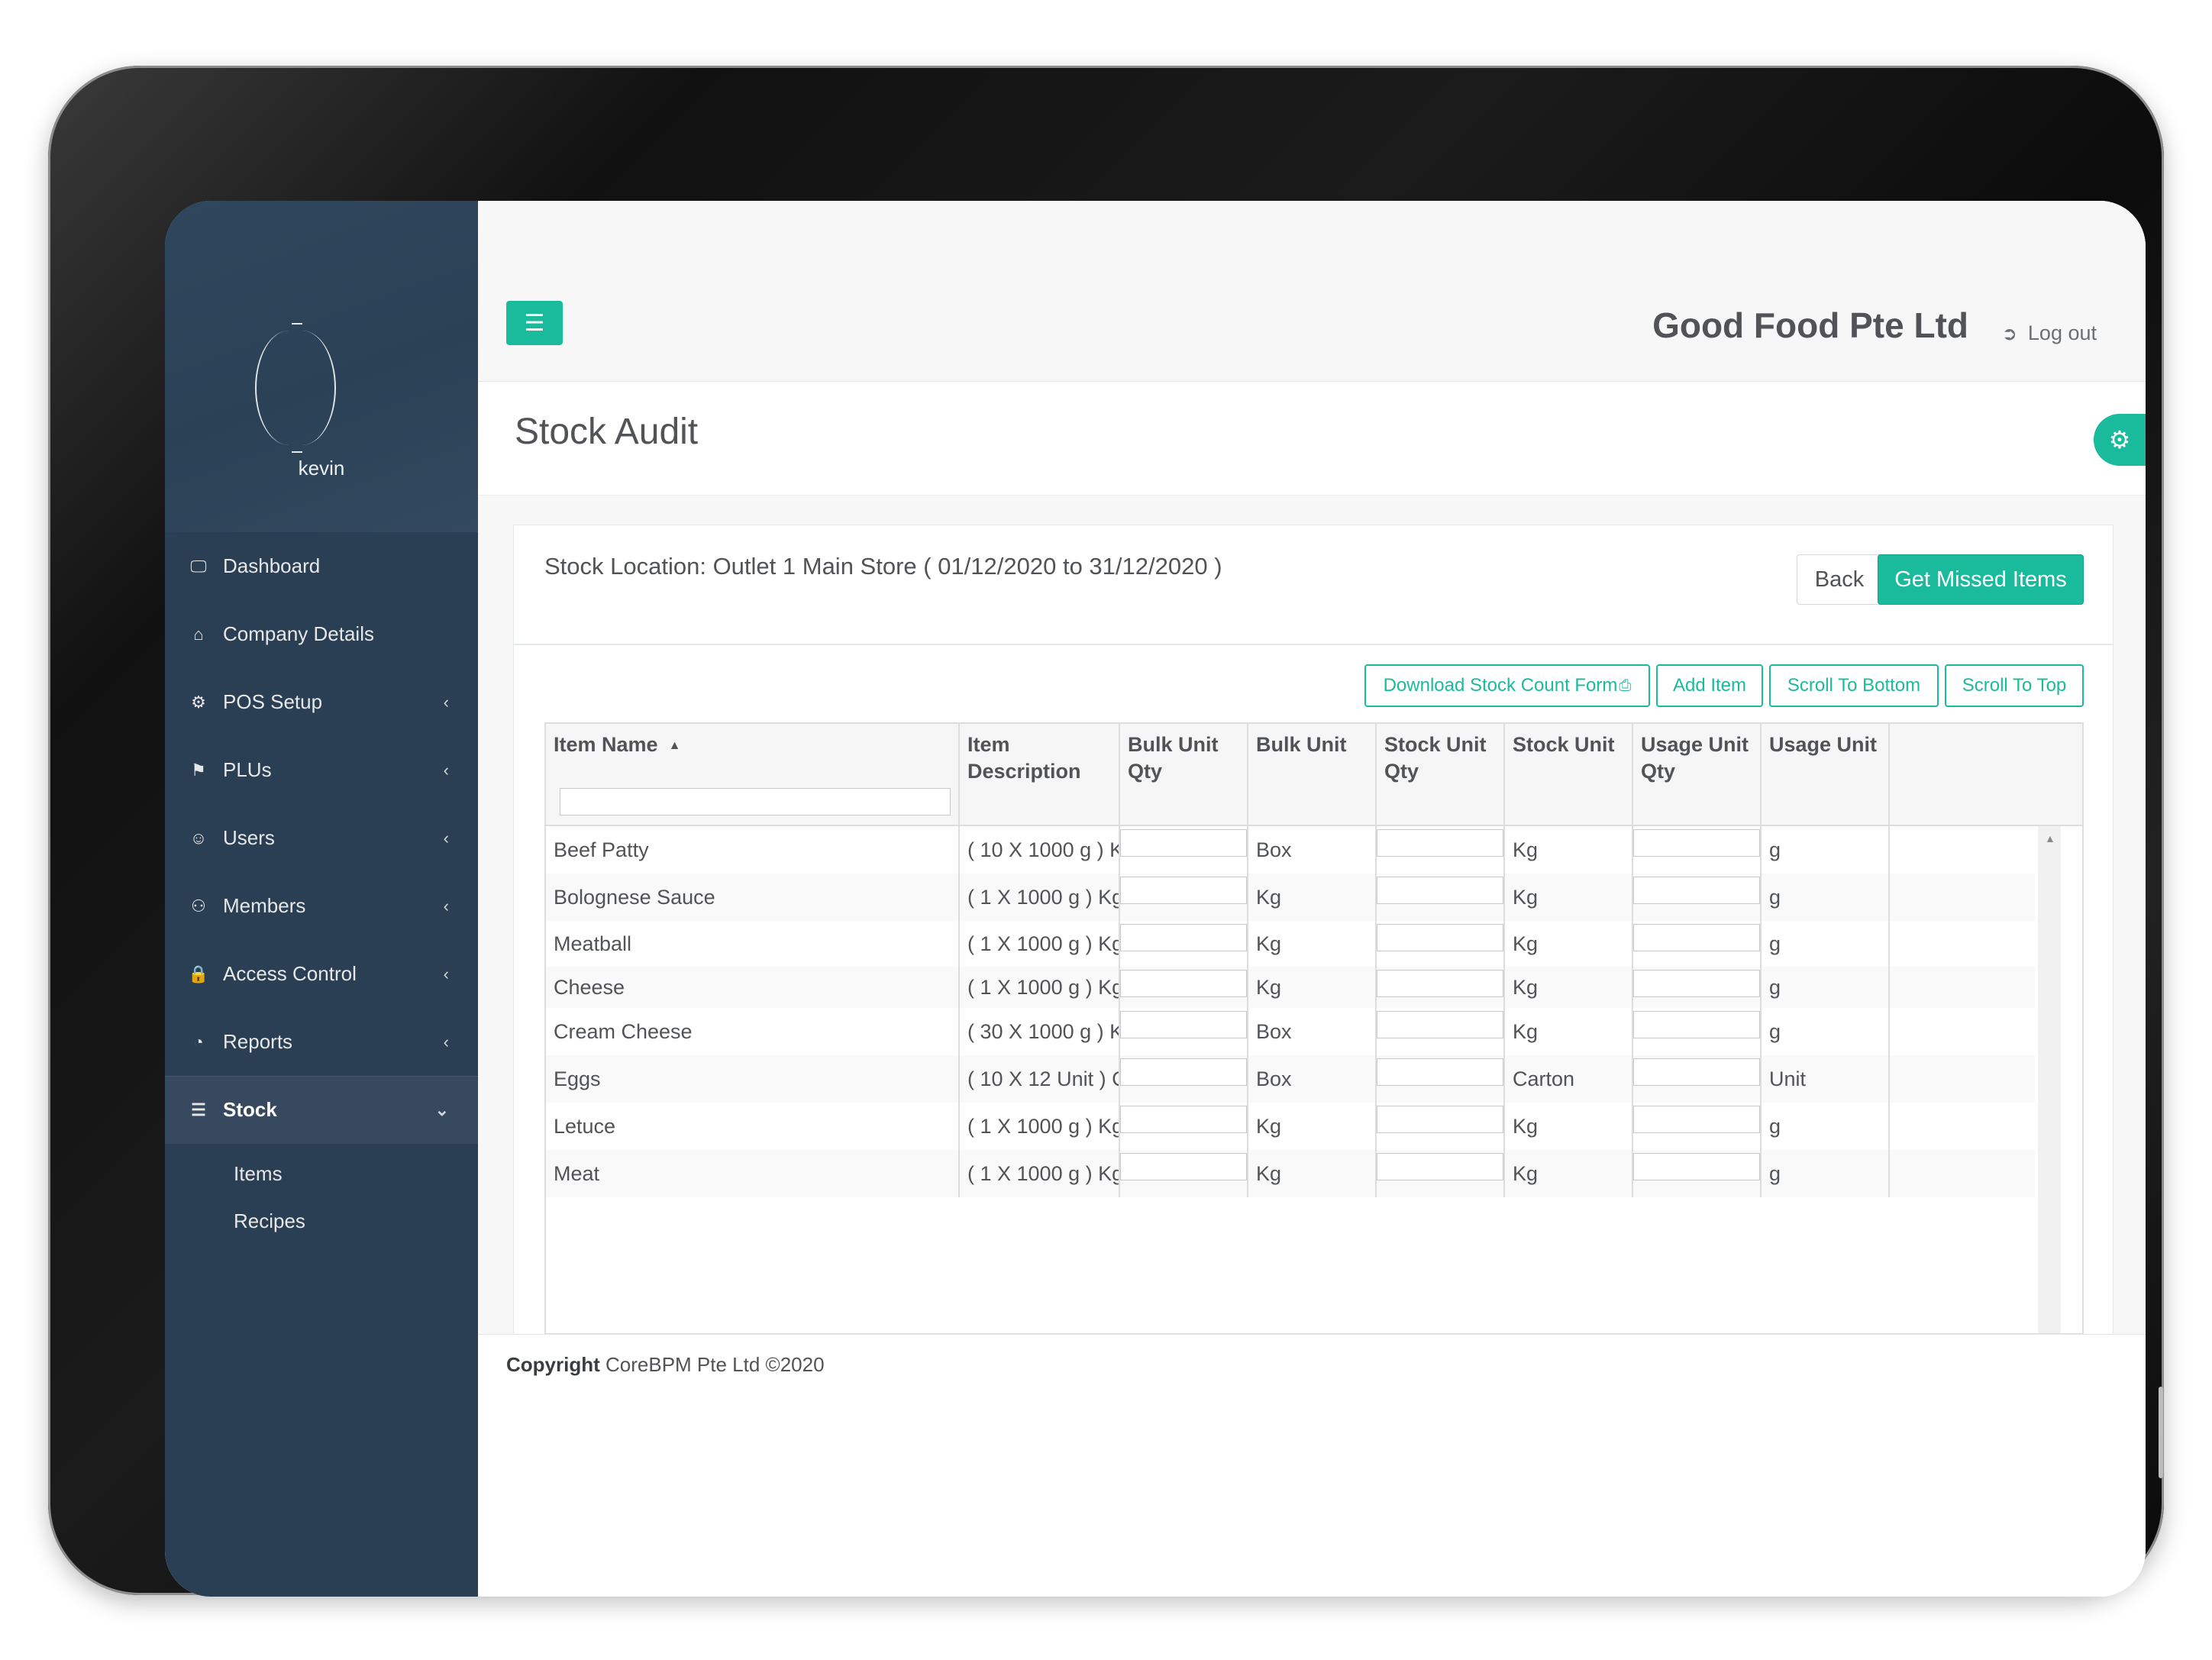 The image size is (2212, 1660). Describe the element at coordinates (290, 973) in the screenshot. I see `sidebar-item-label: Access Control` at that location.